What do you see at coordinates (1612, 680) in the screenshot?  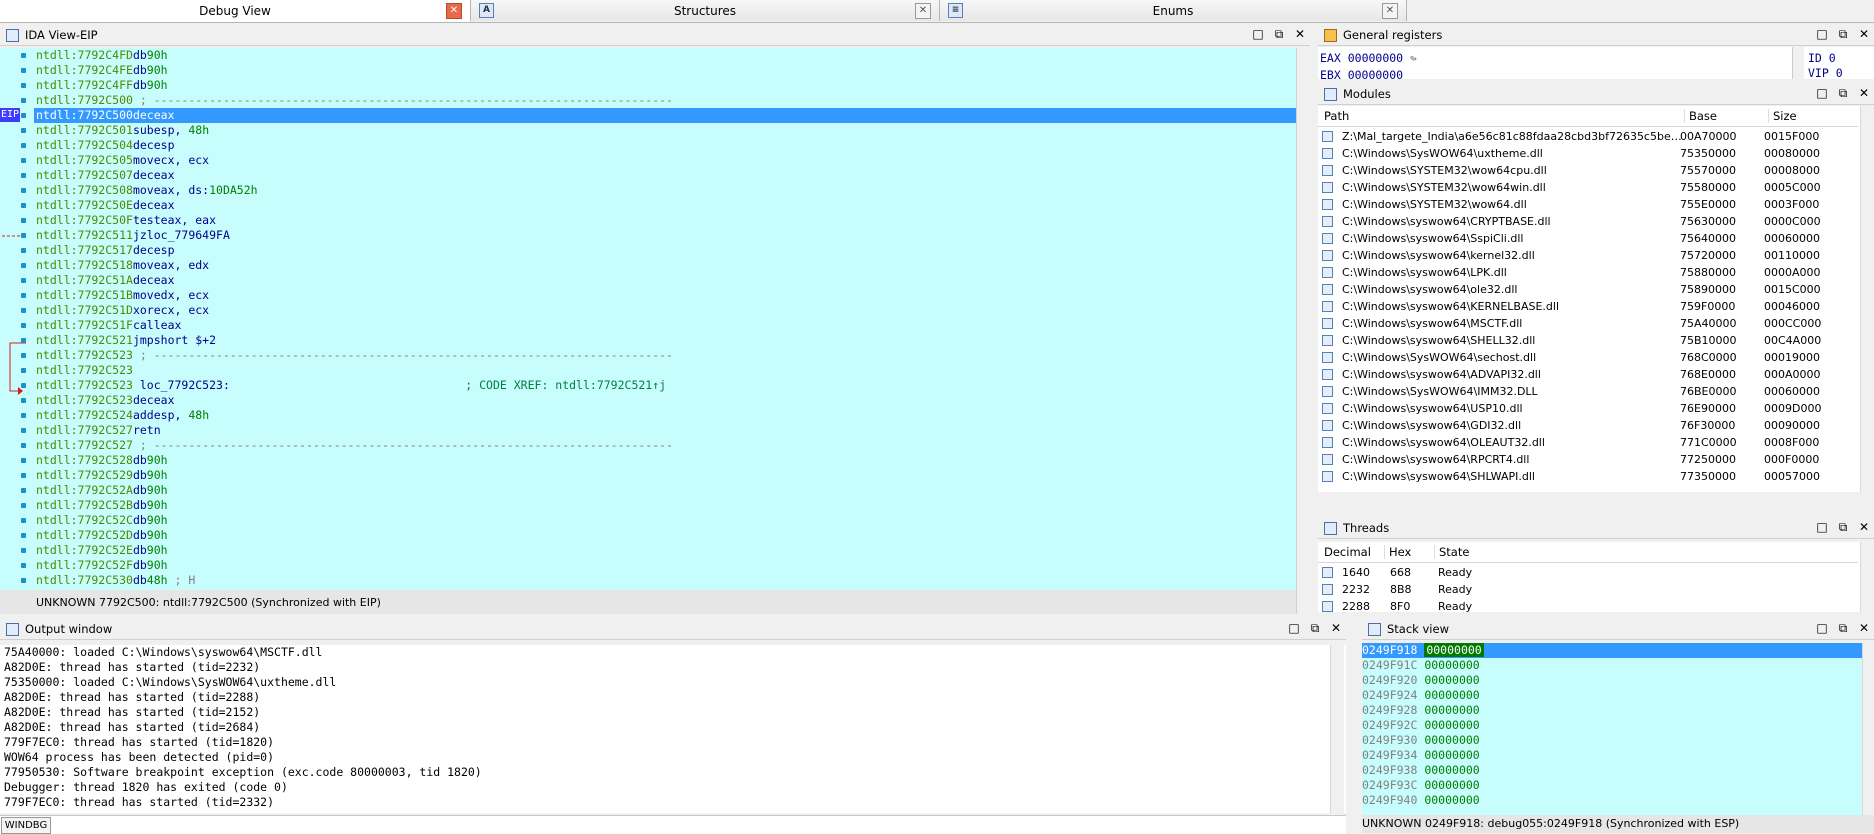 I see `stack-row: 0249F920 00000000` at bounding box center [1612, 680].